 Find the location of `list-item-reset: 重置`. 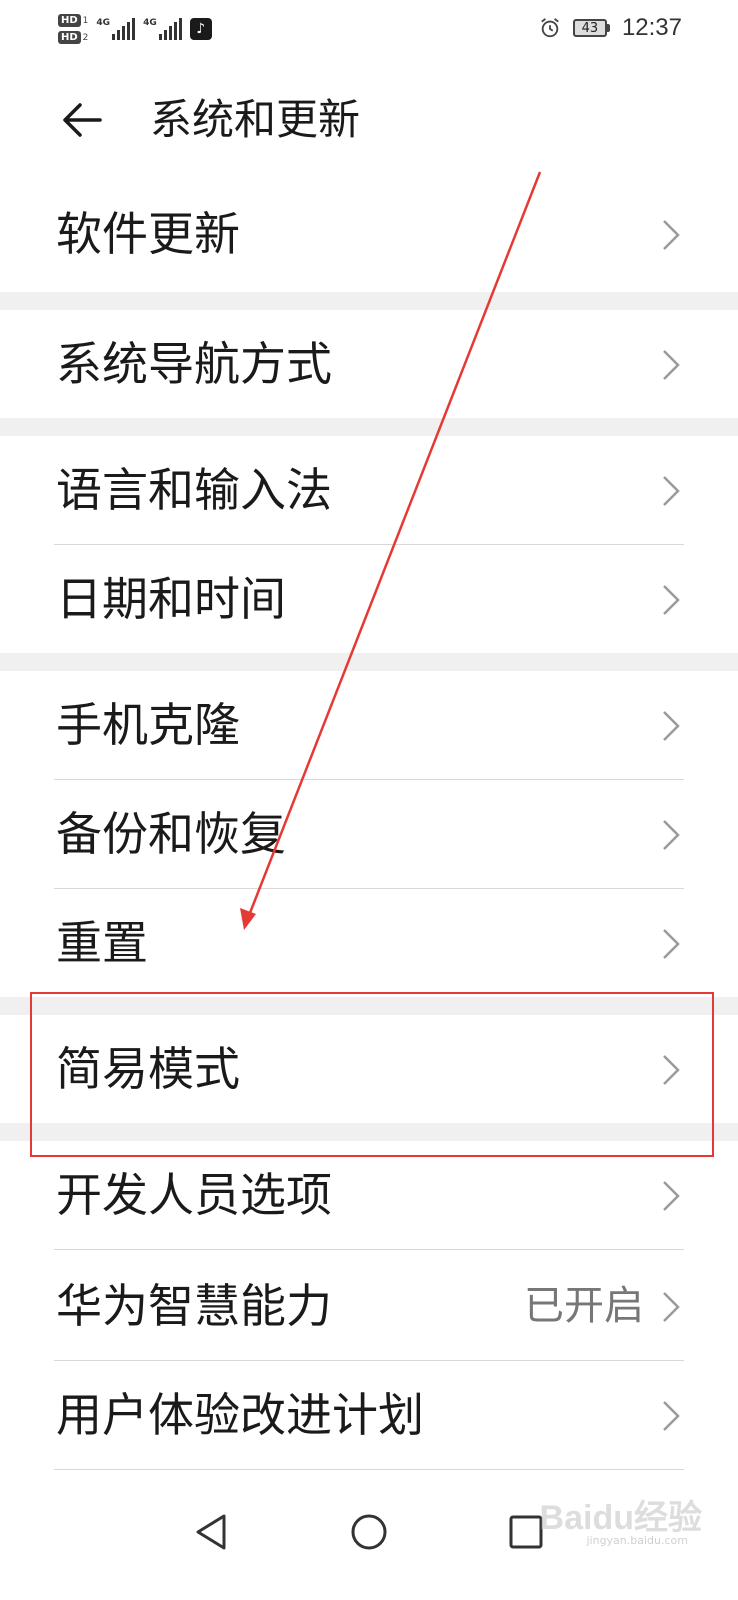

list-item-reset: 重置 is located at coordinates (369, 943).